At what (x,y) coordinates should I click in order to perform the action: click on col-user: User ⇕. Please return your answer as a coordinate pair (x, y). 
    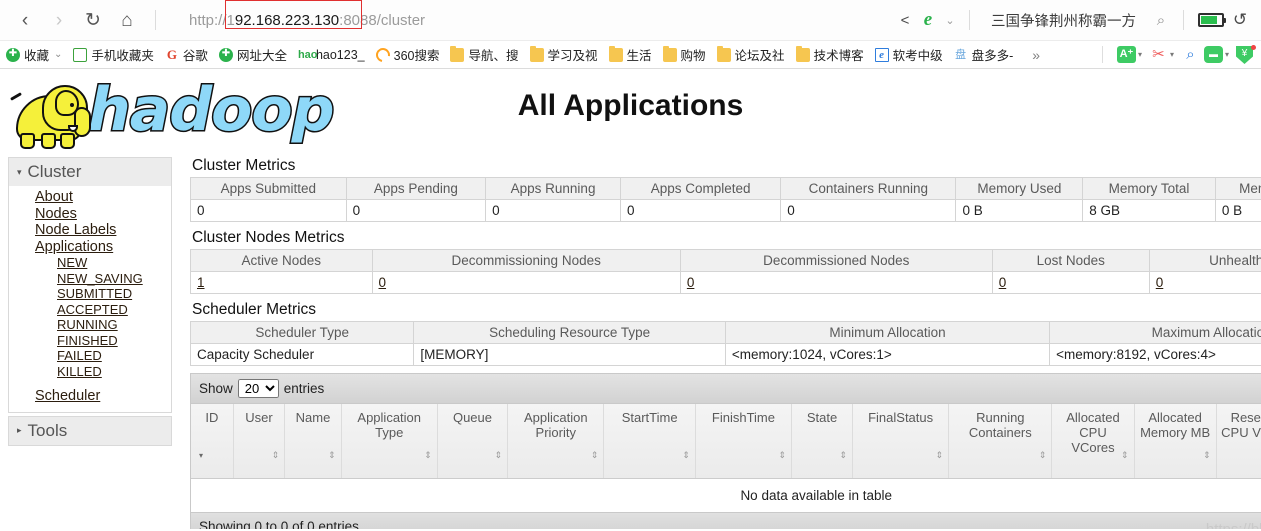
    Looking at the image, I should click on (259, 441).